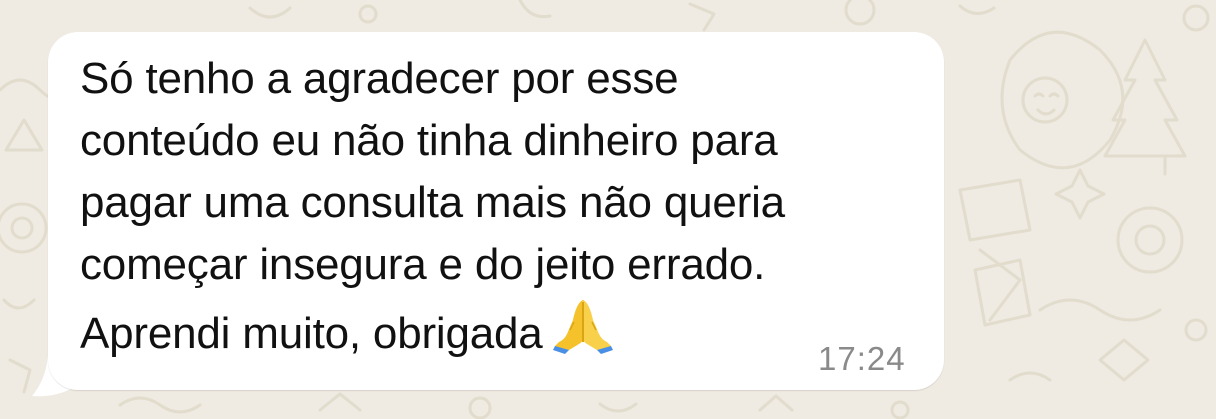  I want to click on message-last-line: Aprendi muito, obrigada, so click(505, 333).